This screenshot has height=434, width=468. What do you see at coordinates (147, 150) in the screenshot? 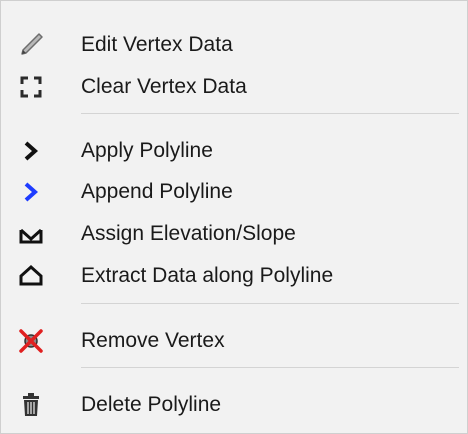
I see `menu-item-label: Apply Polyline` at bounding box center [147, 150].